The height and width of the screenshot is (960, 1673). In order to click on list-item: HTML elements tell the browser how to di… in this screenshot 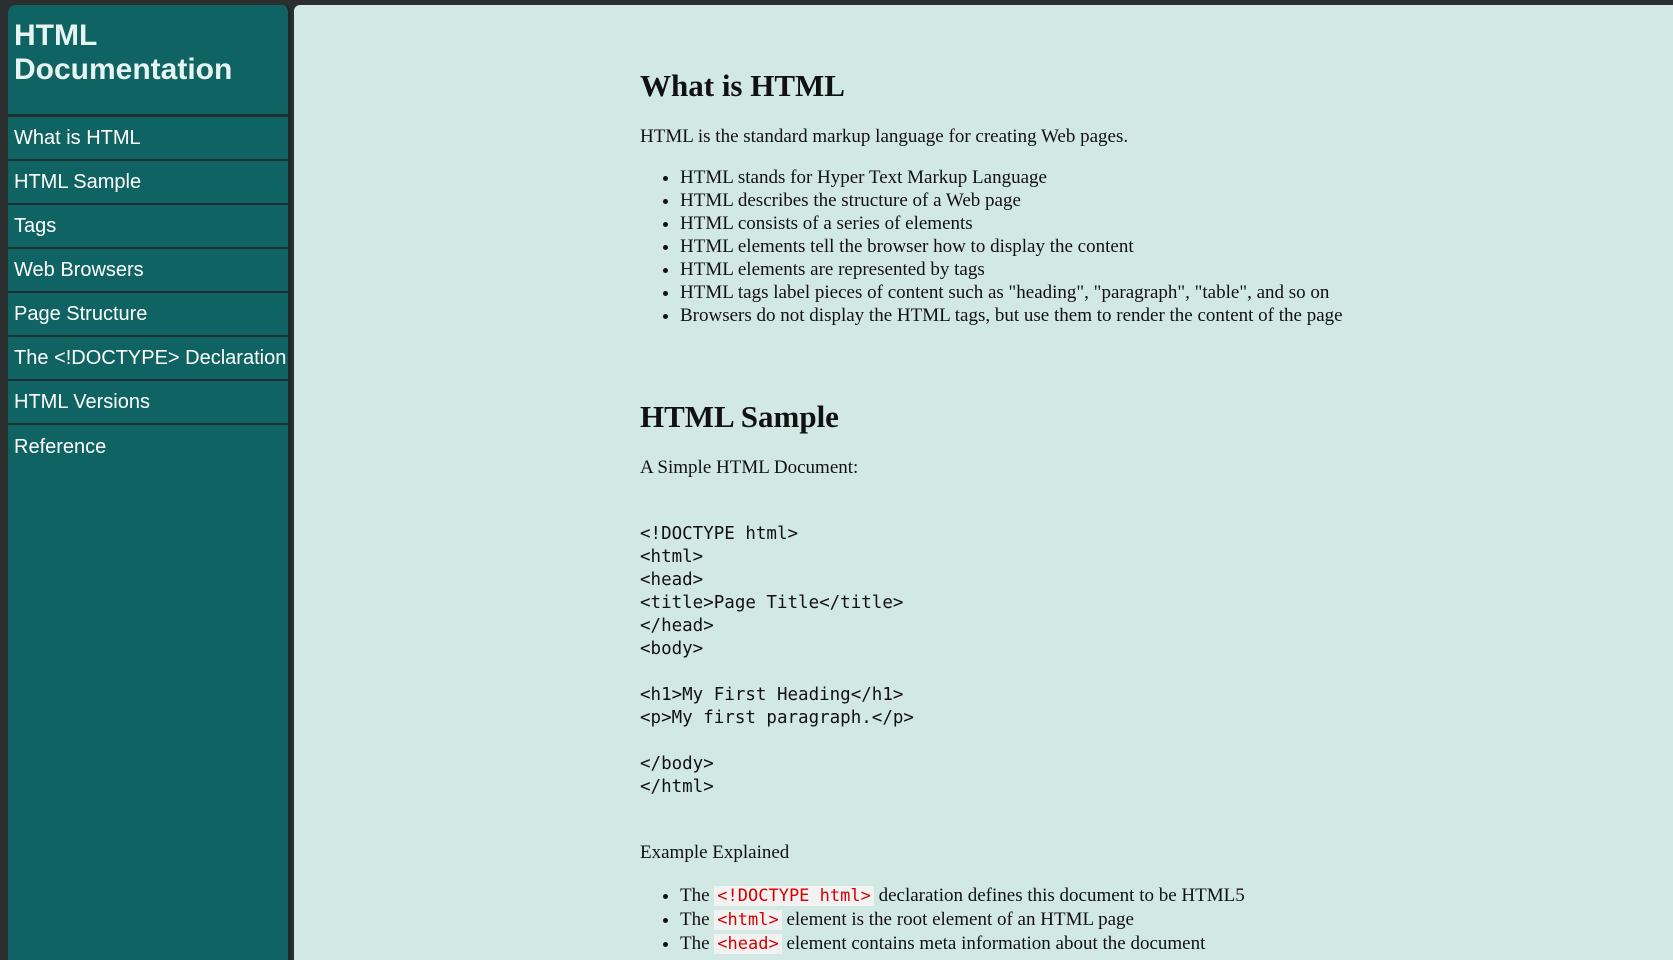, I will do `click(1176, 246)`.